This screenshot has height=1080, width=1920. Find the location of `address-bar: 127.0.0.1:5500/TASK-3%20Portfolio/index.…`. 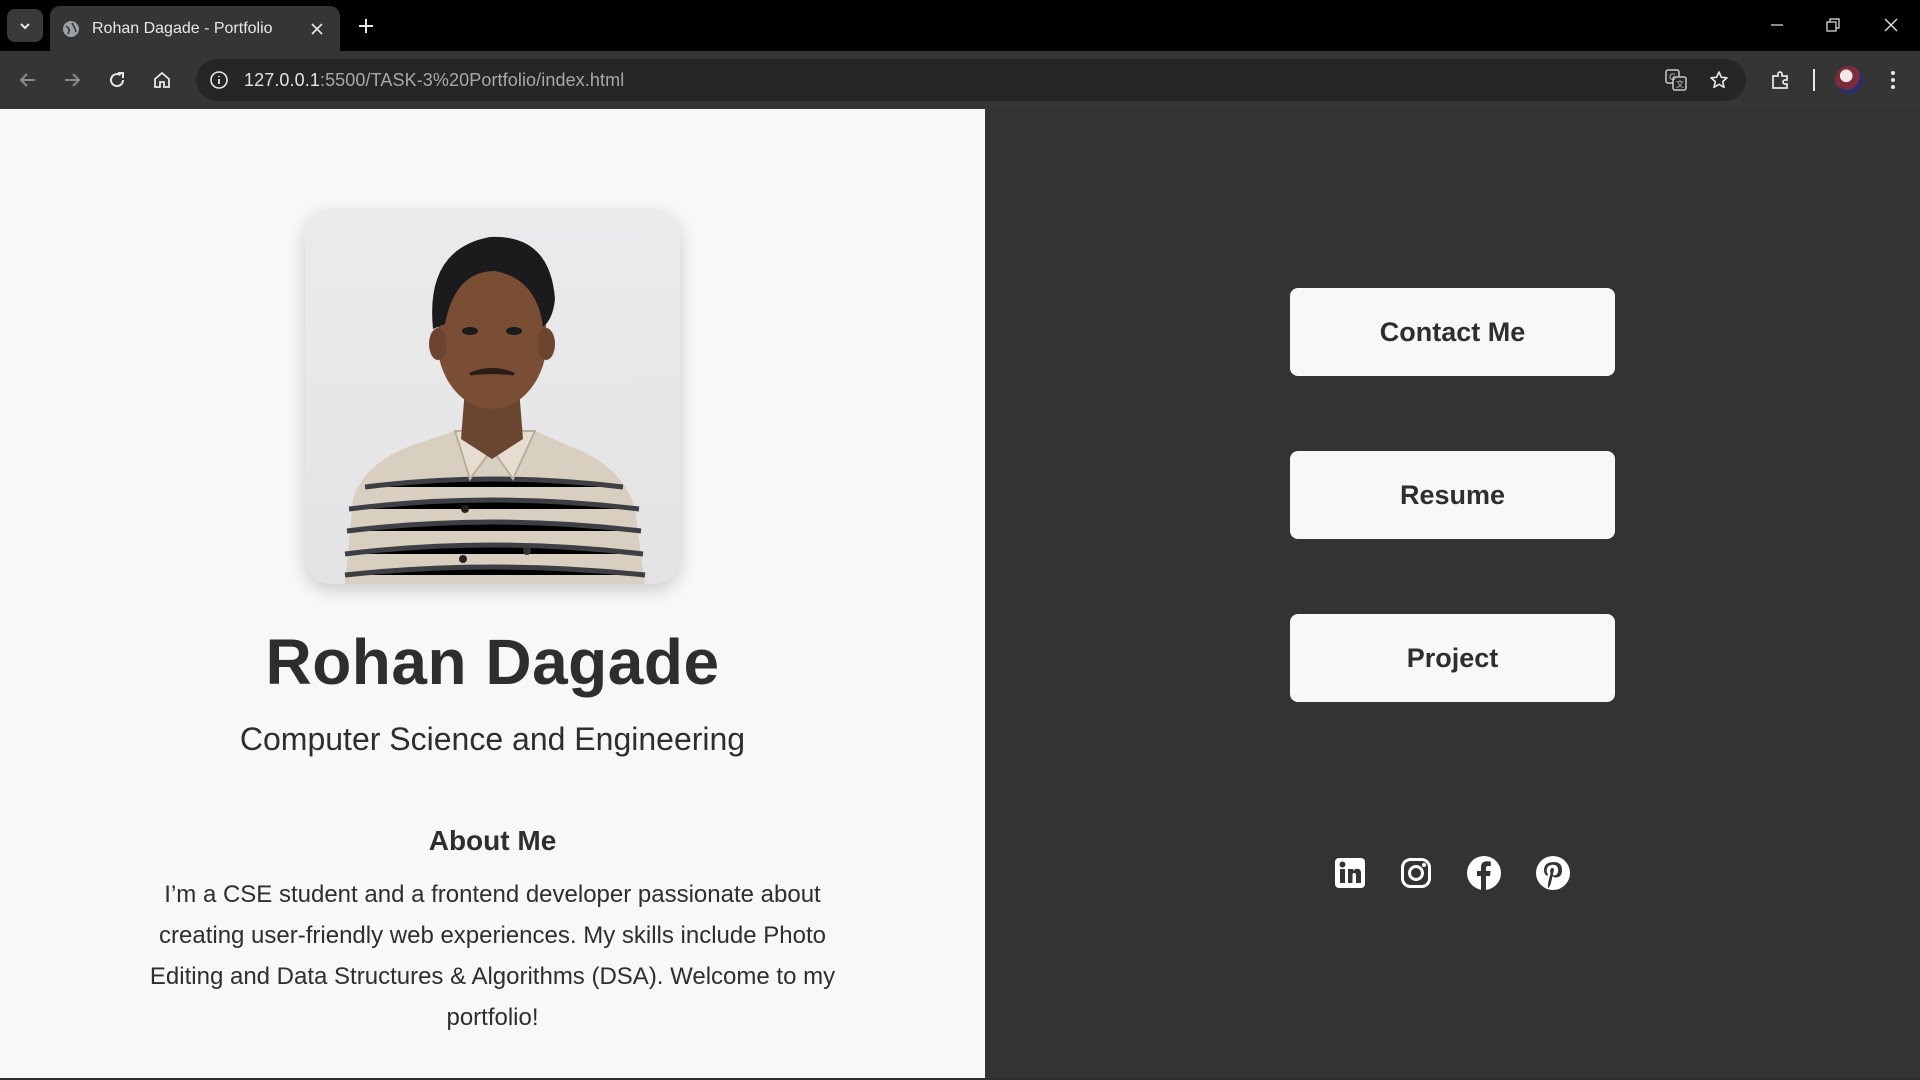

address-bar: 127.0.0.1:5500/TASK-3%20Portfolio/index.… is located at coordinates (971, 80).